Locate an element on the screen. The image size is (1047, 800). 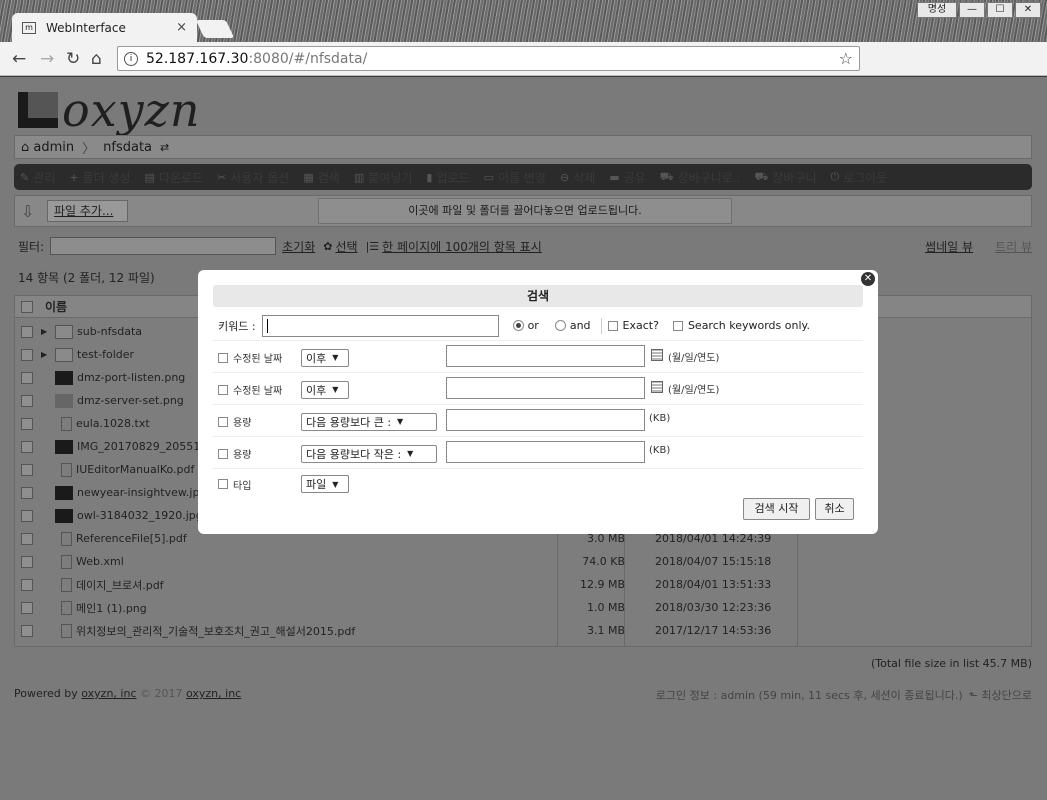
dropdown-arrow-icon: ▼ is located at coordinates (335, 484).